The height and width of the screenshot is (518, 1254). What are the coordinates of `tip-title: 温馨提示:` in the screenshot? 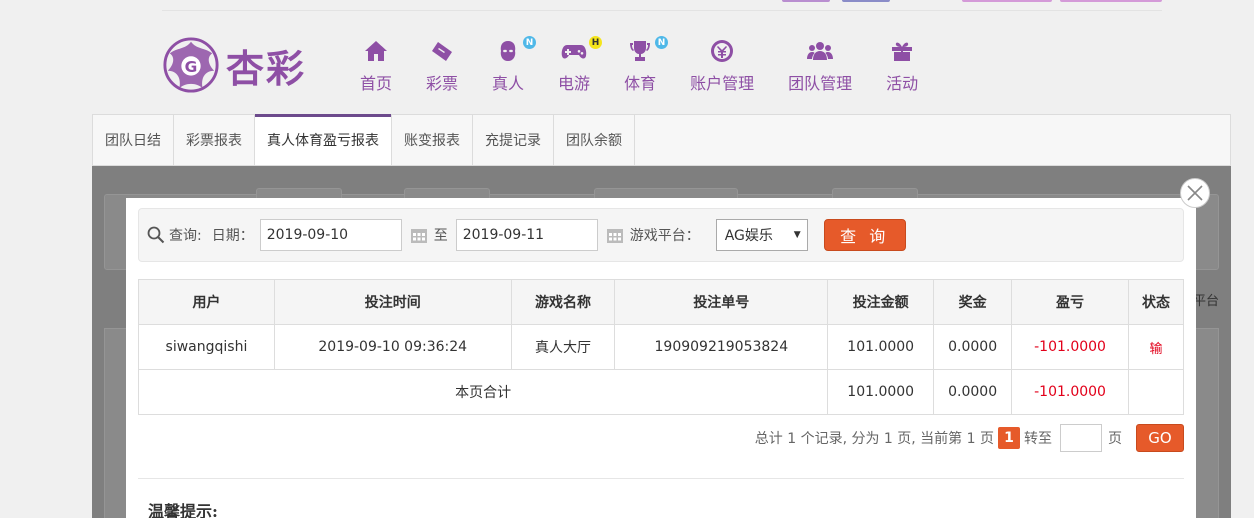 It's located at (183, 510).